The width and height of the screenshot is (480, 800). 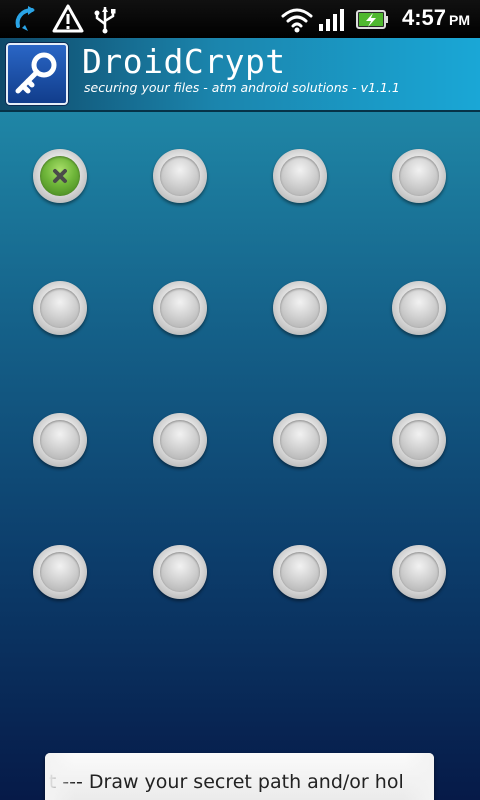 What do you see at coordinates (184, 61) in the screenshot?
I see `app-title: DroidCrypt` at bounding box center [184, 61].